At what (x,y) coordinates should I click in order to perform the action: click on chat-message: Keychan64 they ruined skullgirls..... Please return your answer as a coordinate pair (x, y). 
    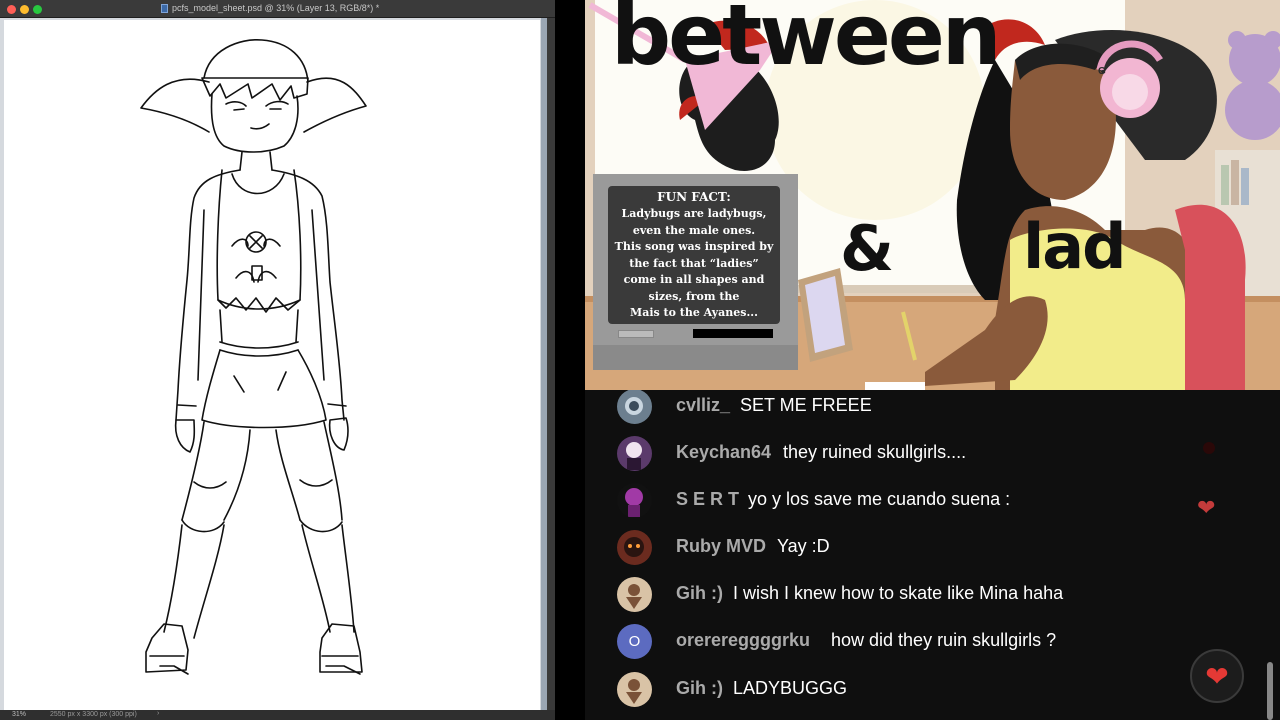
    Looking at the image, I should click on (895, 454).